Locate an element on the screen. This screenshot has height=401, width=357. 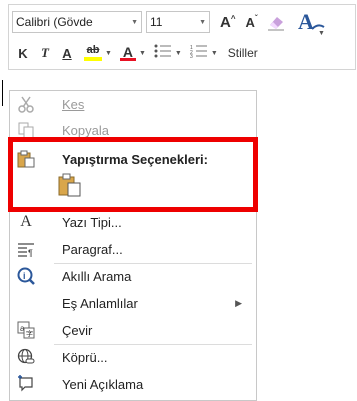
smart-lookup-icon: i is located at coordinates (26, 276).